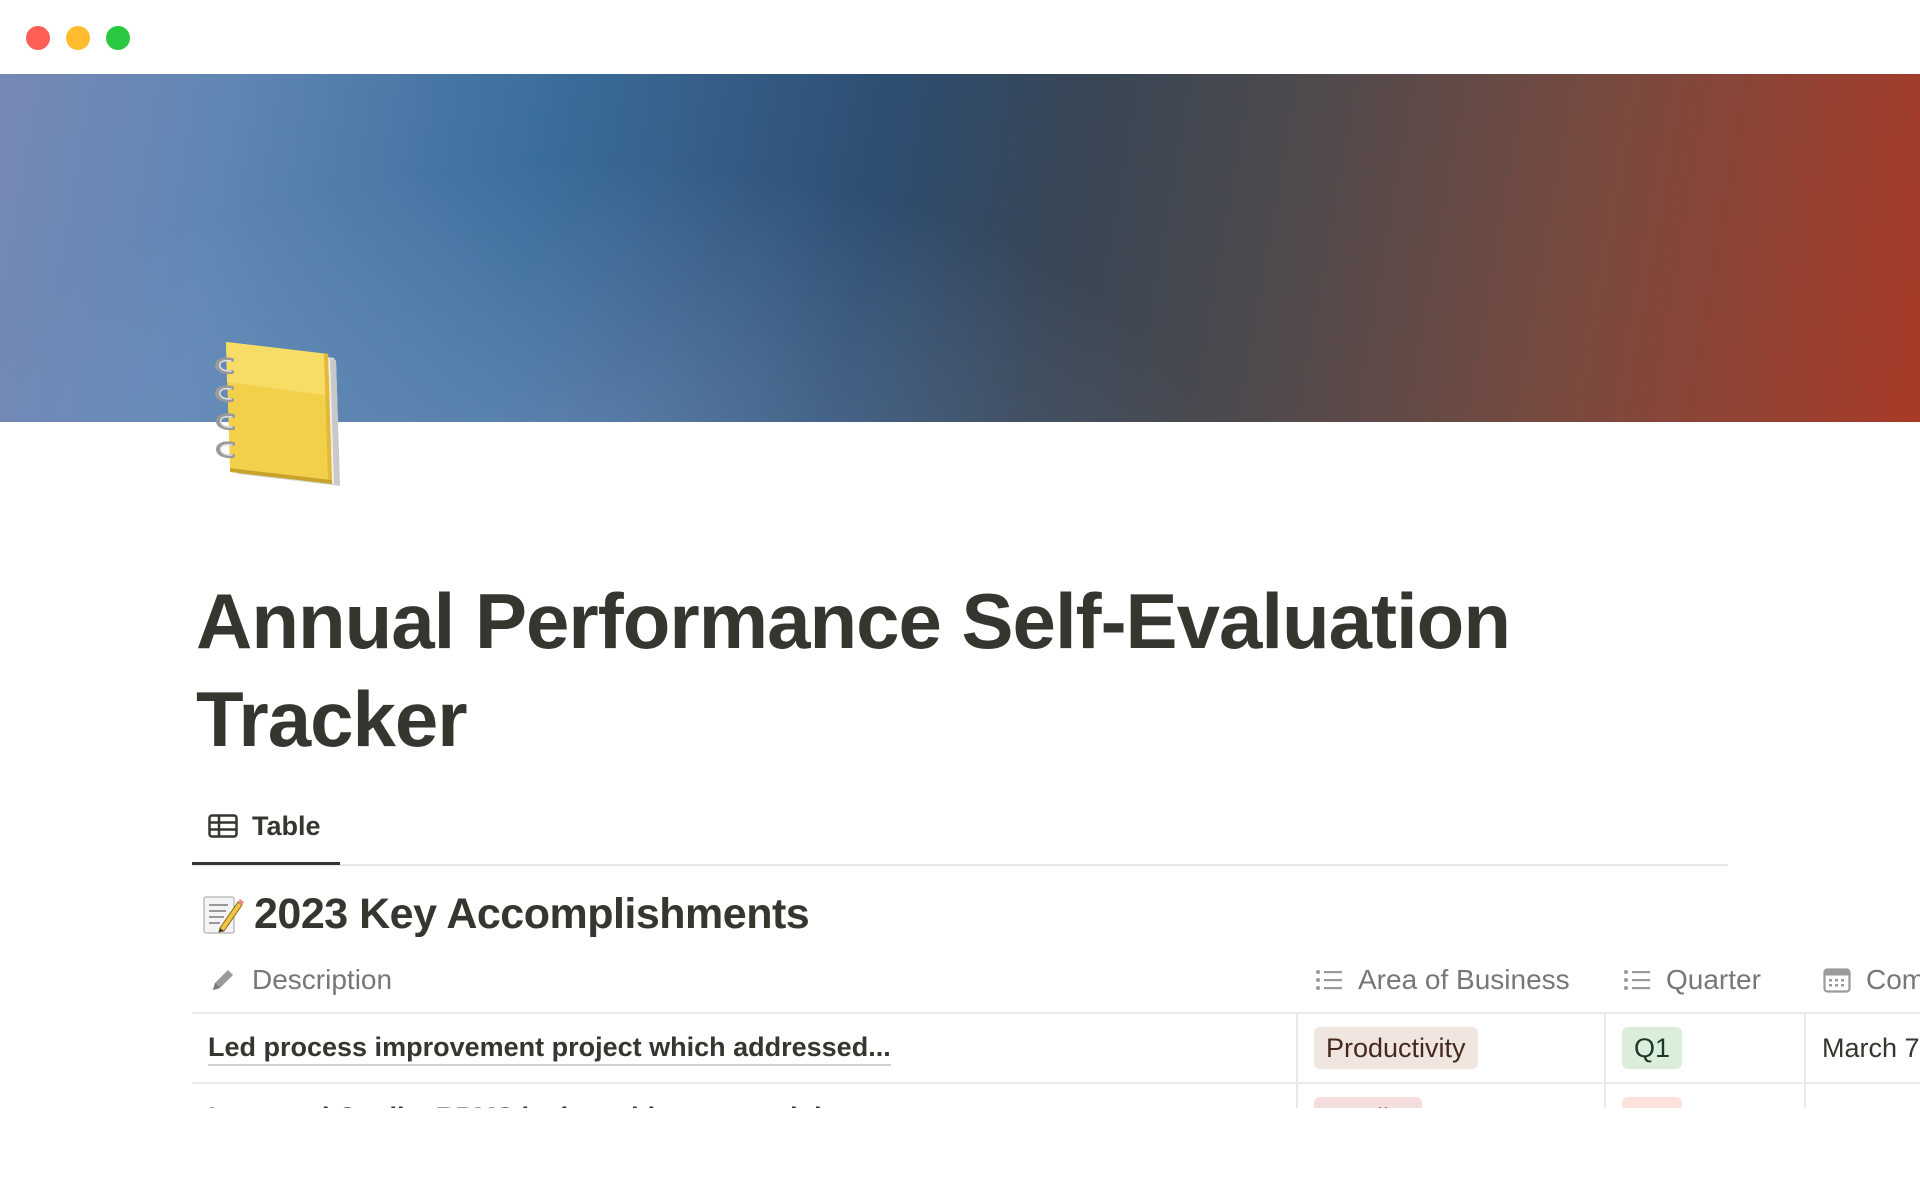  What do you see at coordinates (1368, 1102) in the screenshot?
I see `area-tag: Quality` at bounding box center [1368, 1102].